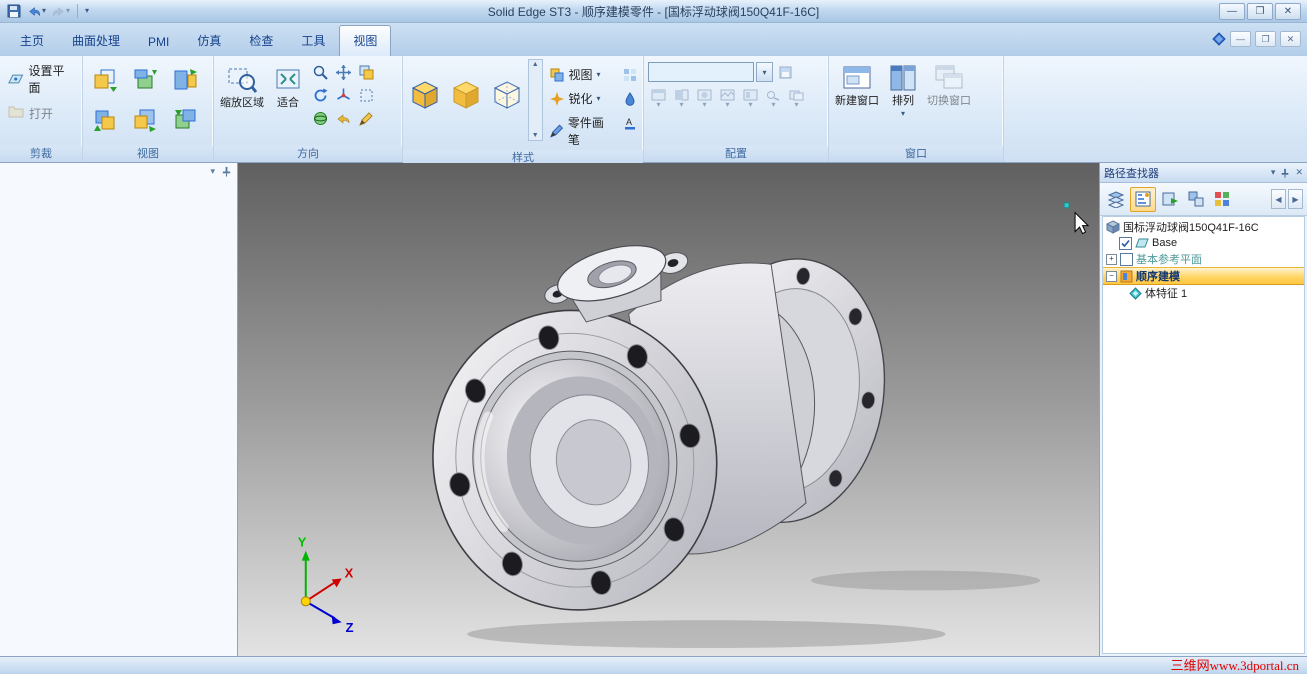 The image size is (1307, 674). What do you see at coordinates (1116, 199) in the screenshot?
I see `pf-layers-button` at bounding box center [1116, 199].